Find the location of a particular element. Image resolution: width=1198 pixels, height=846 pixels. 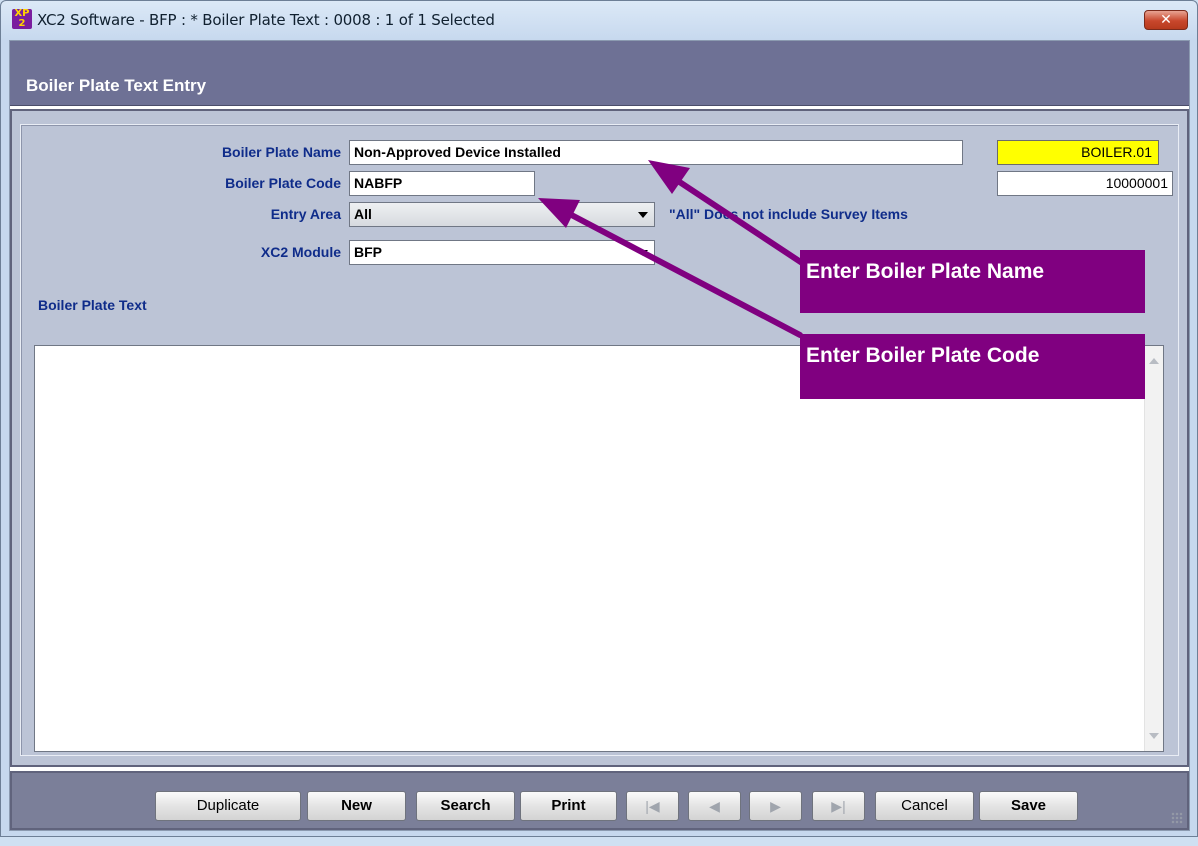

next-record-button: ▶ is located at coordinates (775, 806).